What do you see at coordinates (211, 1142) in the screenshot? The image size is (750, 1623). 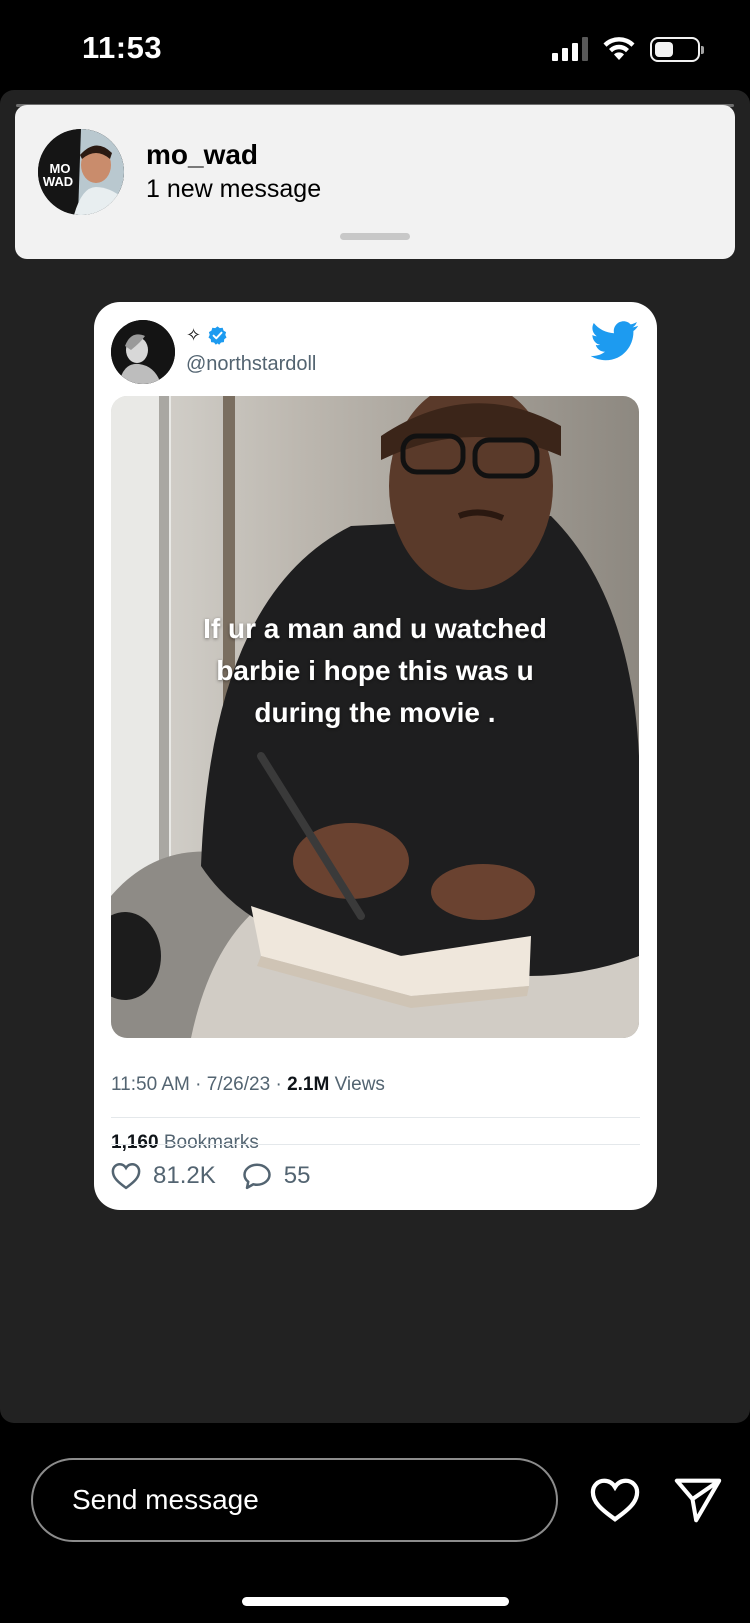 I see `bookmarks-label: Bookmarks` at bounding box center [211, 1142].